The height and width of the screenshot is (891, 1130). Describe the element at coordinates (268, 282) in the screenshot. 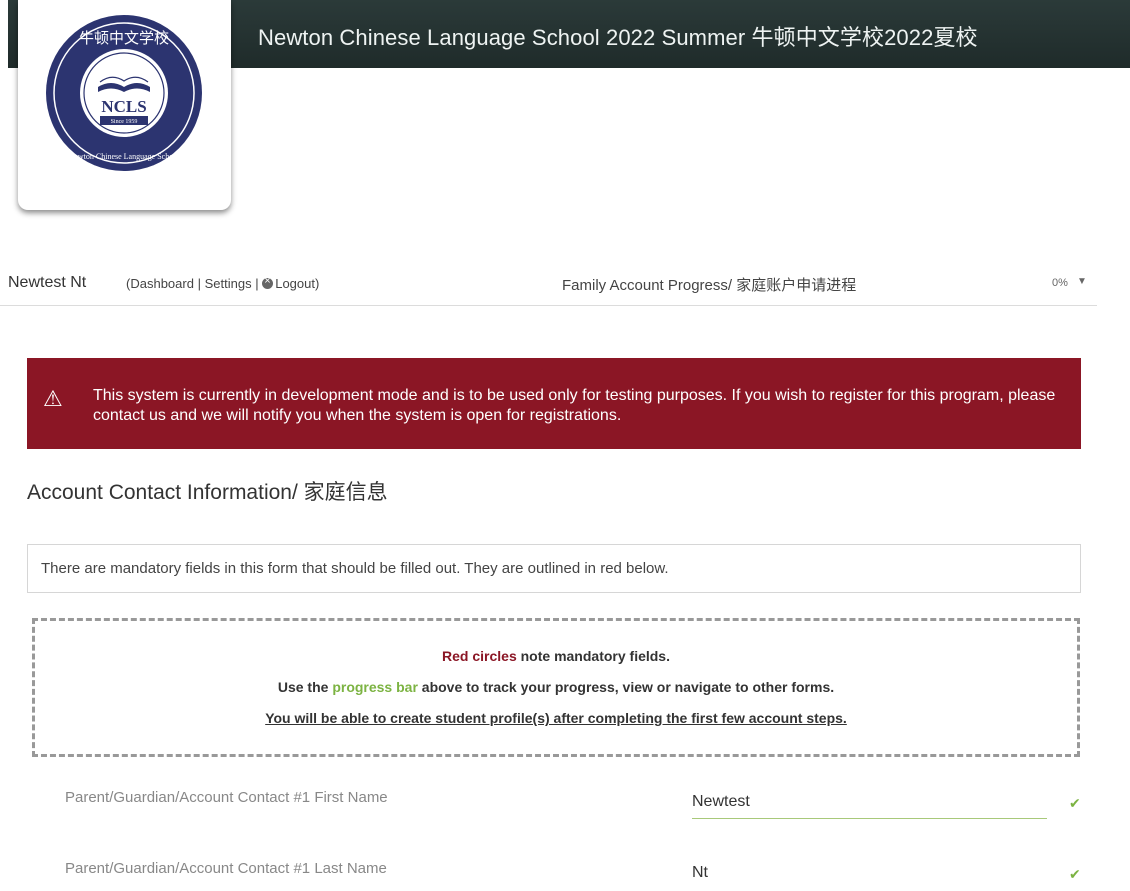

I see `logout-icon` at that location.